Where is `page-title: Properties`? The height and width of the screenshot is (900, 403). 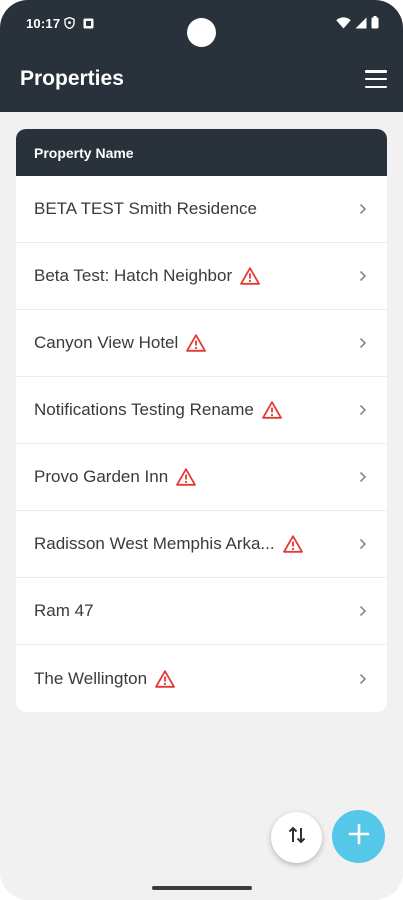
page-title: Properties is located at coordinates (72, 78).